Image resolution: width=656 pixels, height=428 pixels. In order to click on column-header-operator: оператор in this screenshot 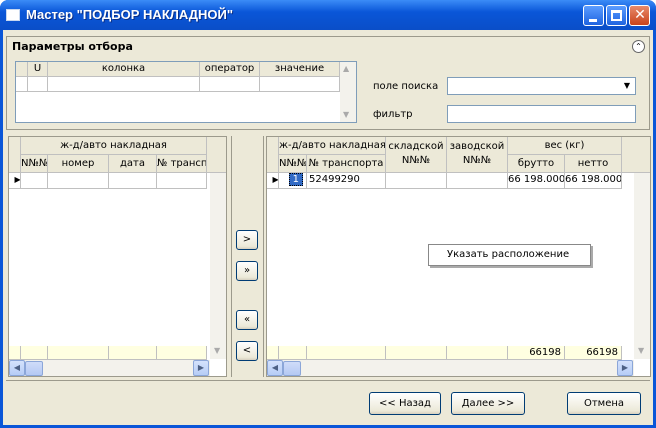, I will do `click(230, 69)`.